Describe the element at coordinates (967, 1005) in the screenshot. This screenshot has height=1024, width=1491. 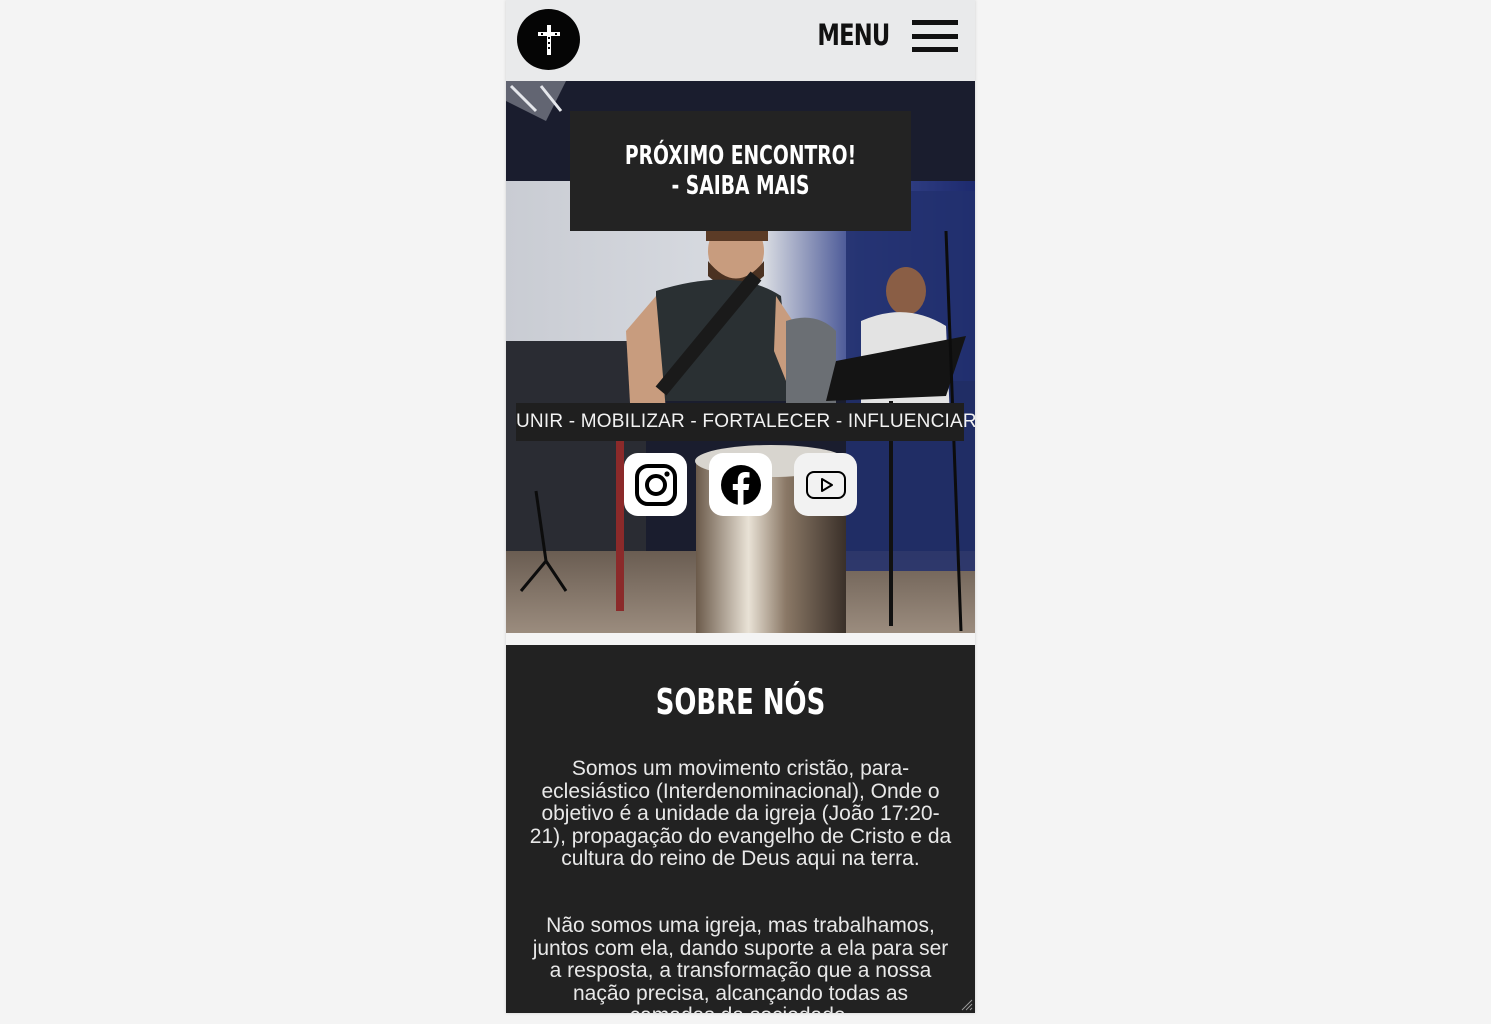
I see `resize-handle-icon` at that location.